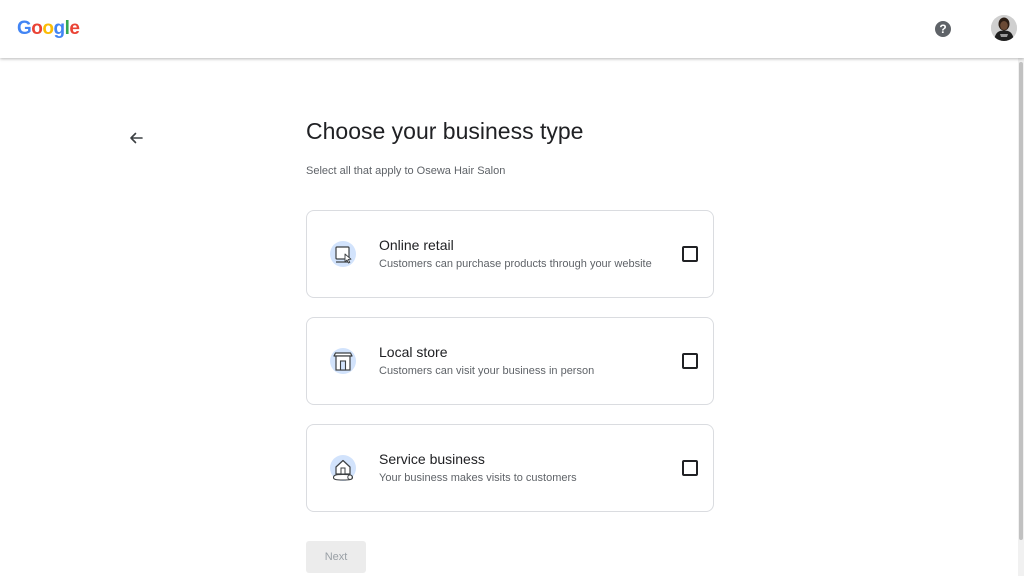  Describe the element at coordinates (432, 459) in the screenshot. I see `option-title: Service business` at that location.